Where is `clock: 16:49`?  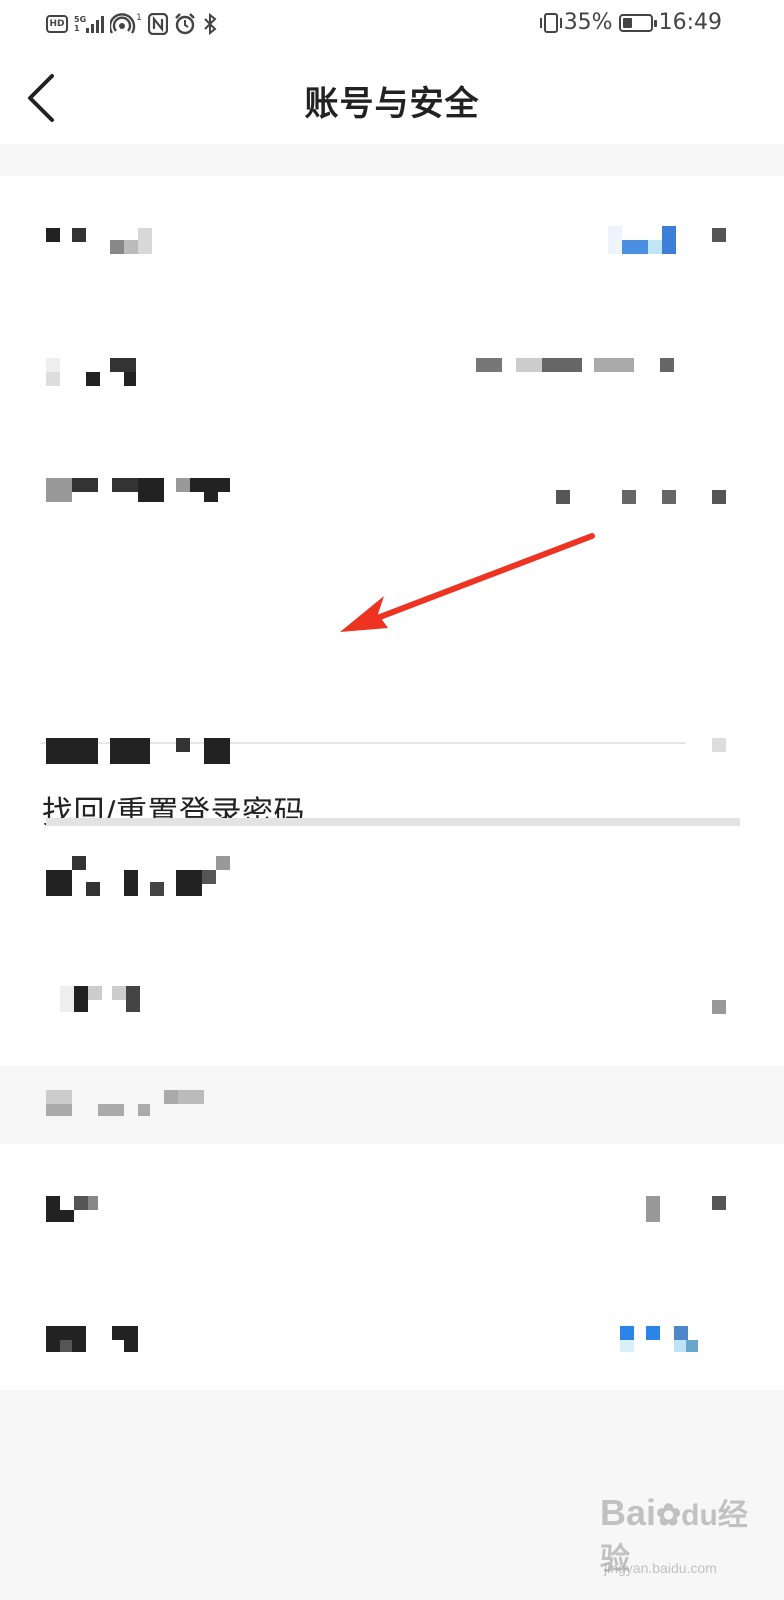 clock: 16:49 is located at coordinates (690, 22).